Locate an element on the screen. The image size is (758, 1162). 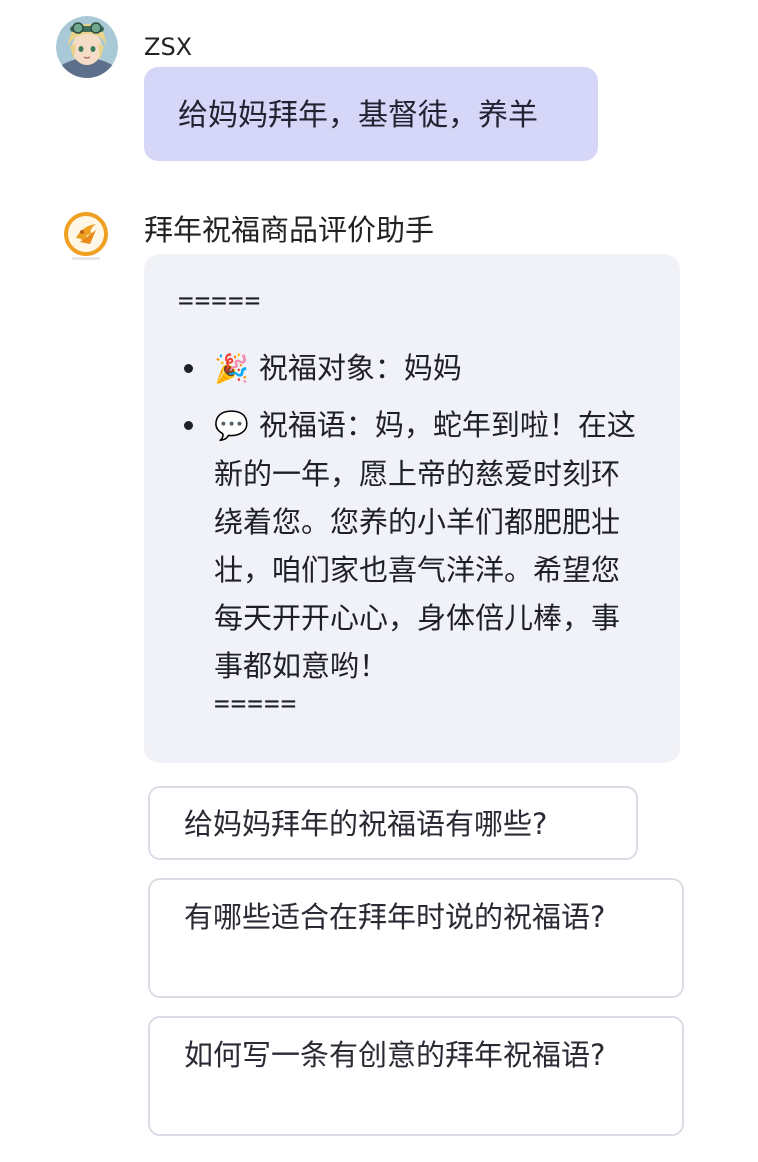
user-name: ZSX is located at coordinates (168, 47).